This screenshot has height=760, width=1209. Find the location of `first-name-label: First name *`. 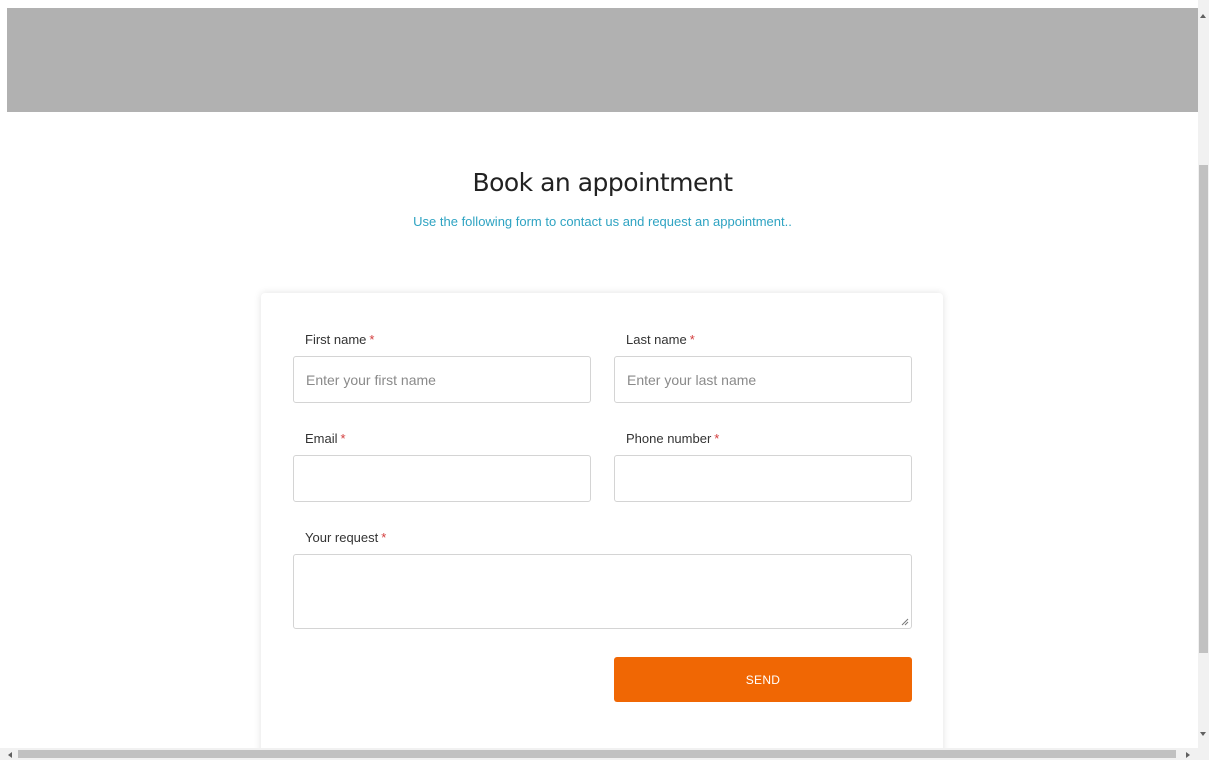

first-name-label: First name * is located at coordinates (339, 339).